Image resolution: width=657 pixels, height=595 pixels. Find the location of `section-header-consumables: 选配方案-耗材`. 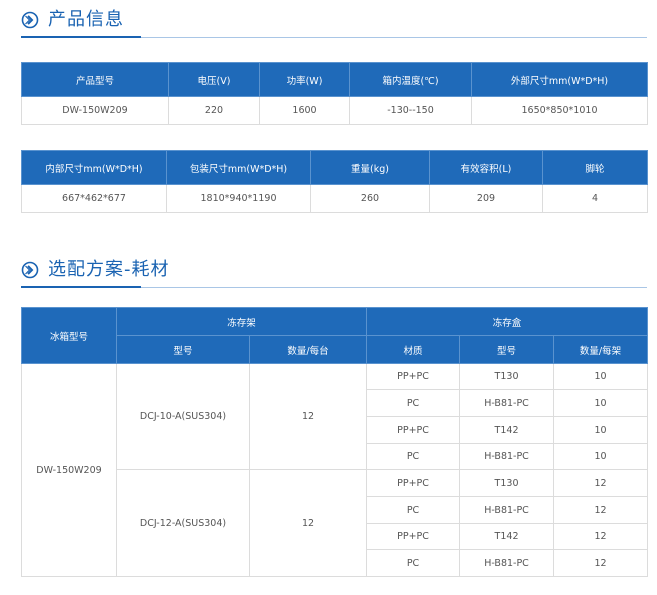

section-header-consumables: 选配方案-耗材 is located at coordinates (334, 270).